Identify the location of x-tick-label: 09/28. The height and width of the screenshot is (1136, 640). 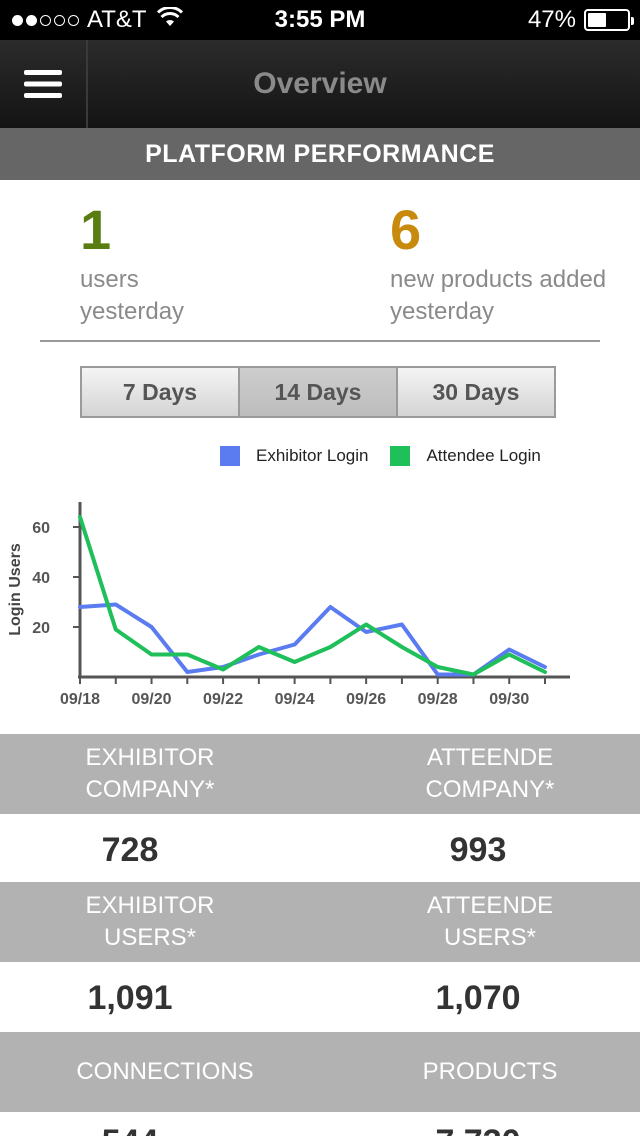
(438, 699).